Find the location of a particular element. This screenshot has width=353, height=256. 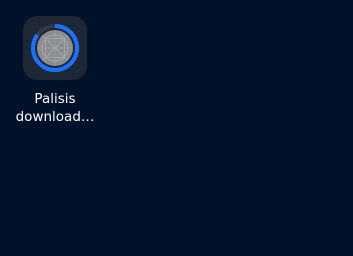

app-name: Palisis is located at coordinates (55, 99).